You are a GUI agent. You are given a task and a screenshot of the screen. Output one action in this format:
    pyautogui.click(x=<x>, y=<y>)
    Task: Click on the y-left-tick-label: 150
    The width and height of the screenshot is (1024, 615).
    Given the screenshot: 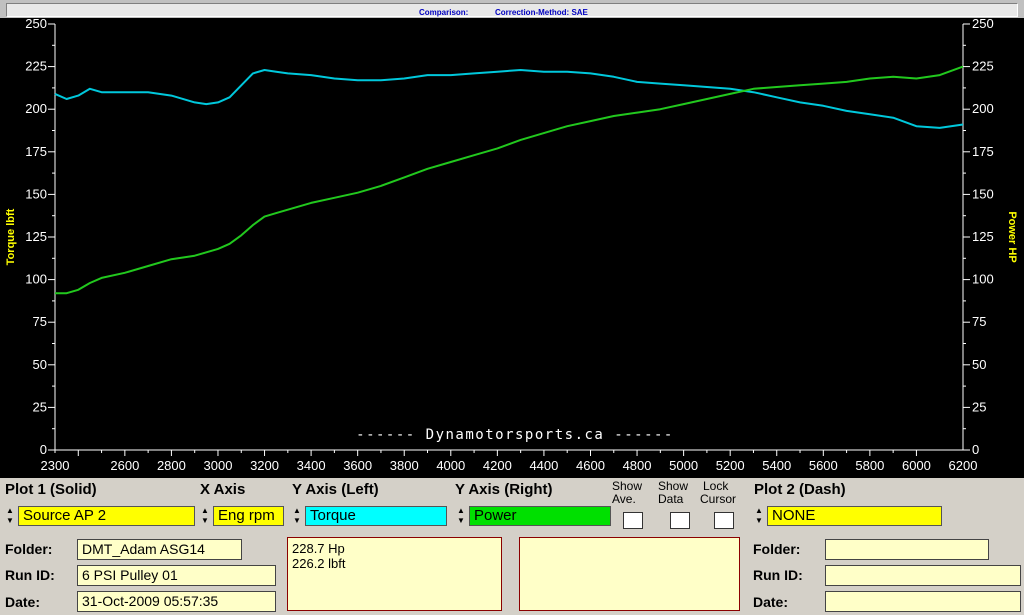 What is the action you would take?
    pyautogui.click(x=36, y=193)
    